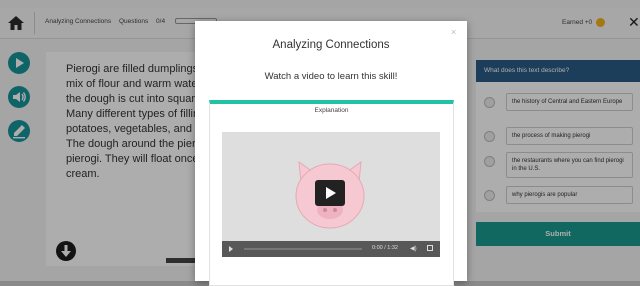  What do you see at coordinates (413, 248) in the screenshot?
I see `volume-icon: ◀)` at bounding box center [413, 248].